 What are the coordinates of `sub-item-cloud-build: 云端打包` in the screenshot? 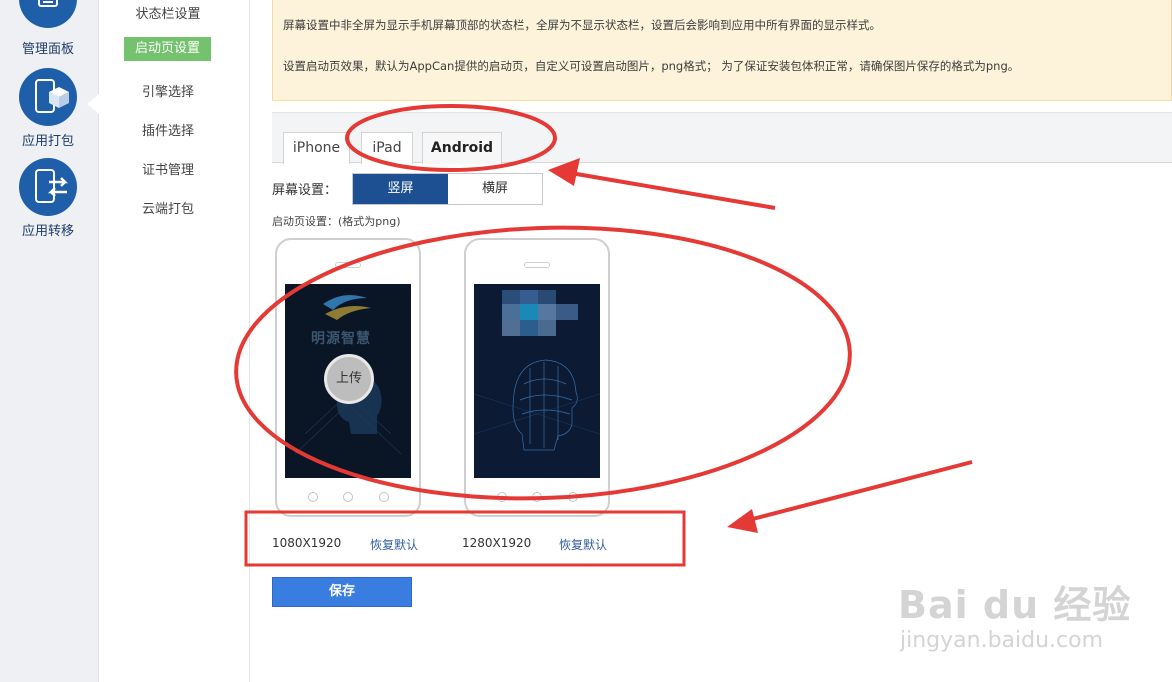 It's located at (168, 207).